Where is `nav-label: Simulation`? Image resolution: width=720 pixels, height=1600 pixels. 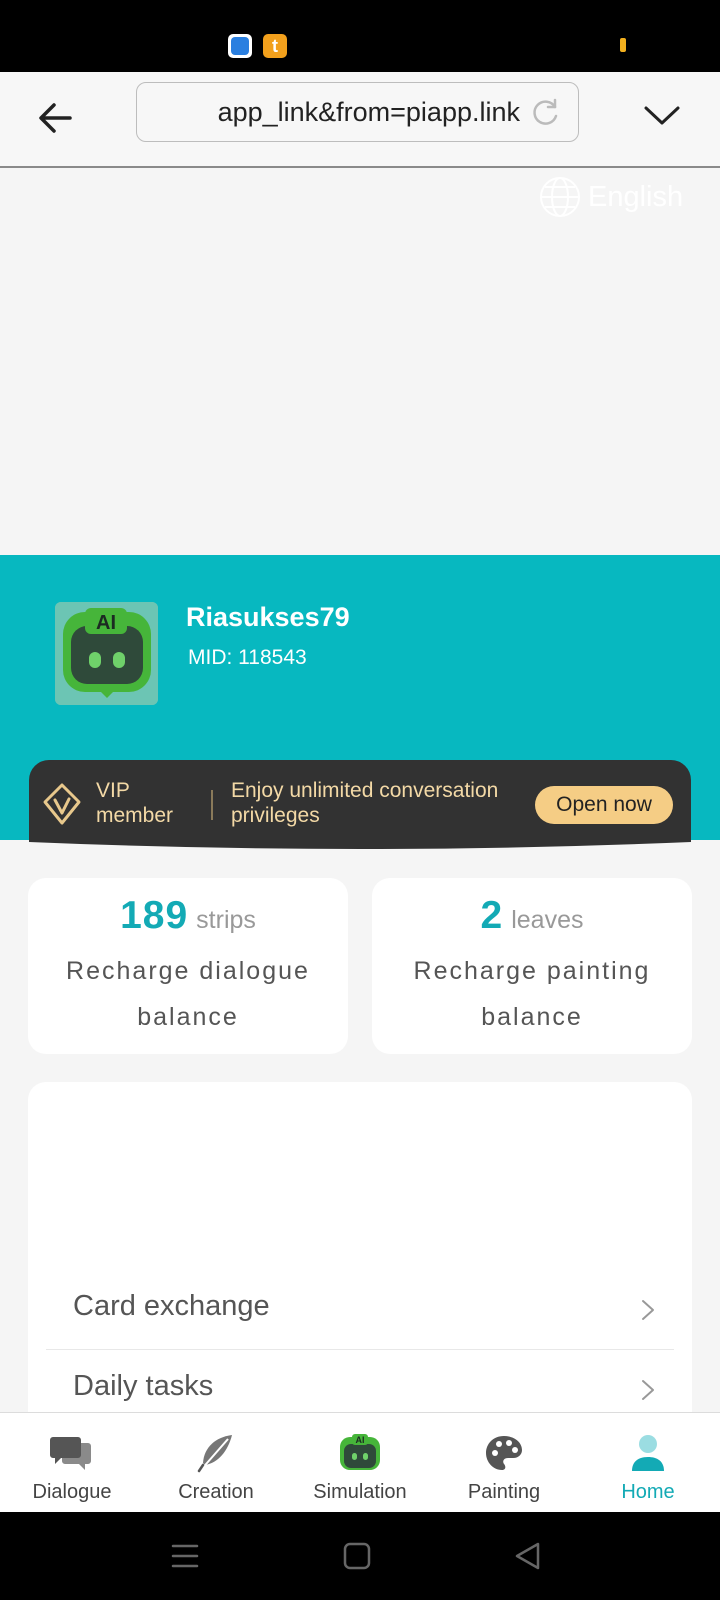
nav-label: Simulation is located at coordinates (360, 1492).